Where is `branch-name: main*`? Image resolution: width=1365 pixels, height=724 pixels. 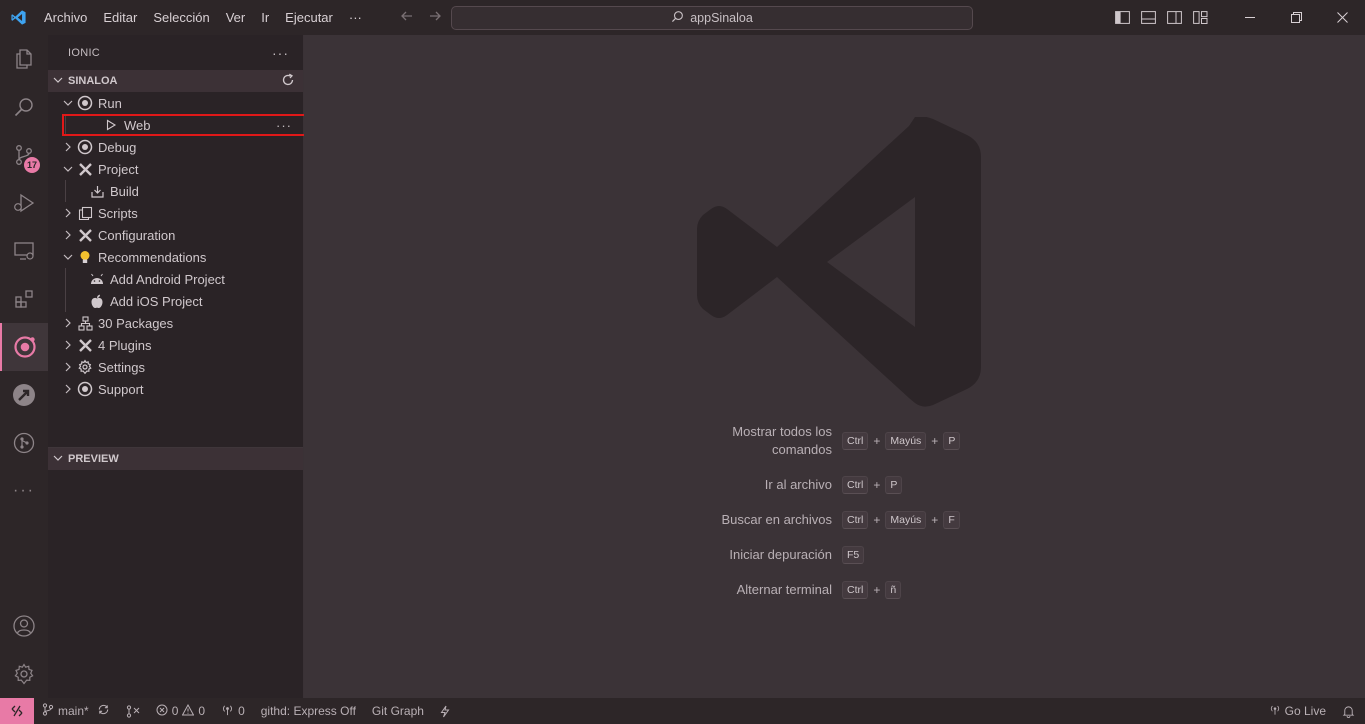
branch-name: main* is located at coordinates (73, 711).